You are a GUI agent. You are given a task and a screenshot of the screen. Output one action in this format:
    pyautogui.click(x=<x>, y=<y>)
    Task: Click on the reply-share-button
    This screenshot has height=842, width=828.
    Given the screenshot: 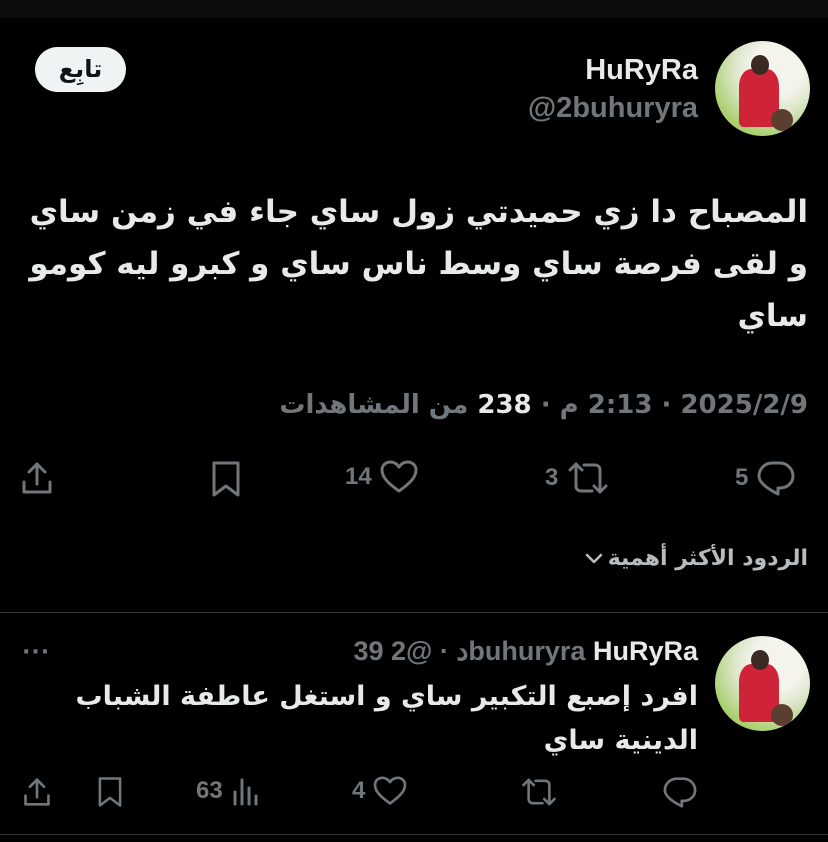 What is the action you would take?
    pyautogui.click(x=37, y=792)
    